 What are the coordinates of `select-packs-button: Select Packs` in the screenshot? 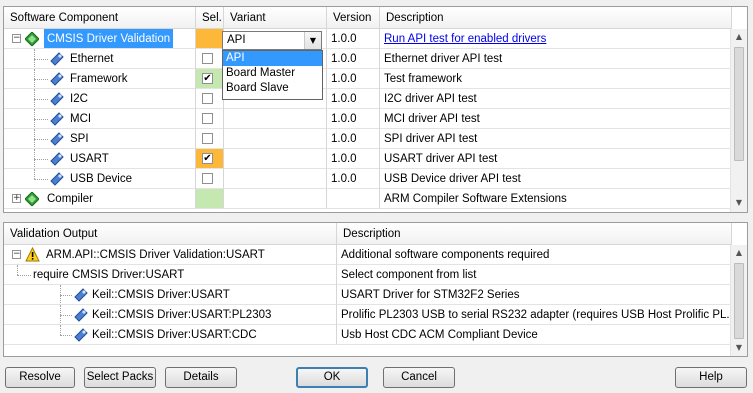 It's located at (120, 377).